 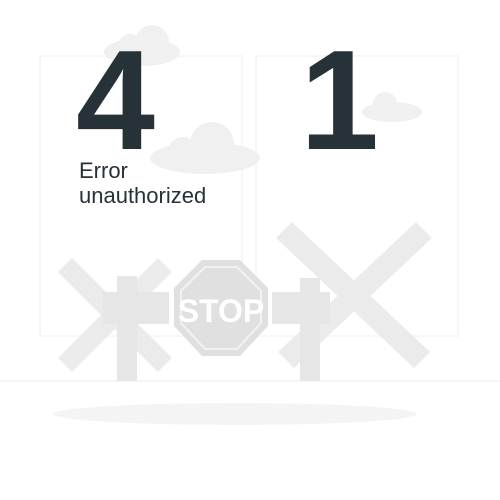 What do you see at coordinates (235, 414) in the screenshot?
I see `ground-shadow` at bounding box center [235, 414].